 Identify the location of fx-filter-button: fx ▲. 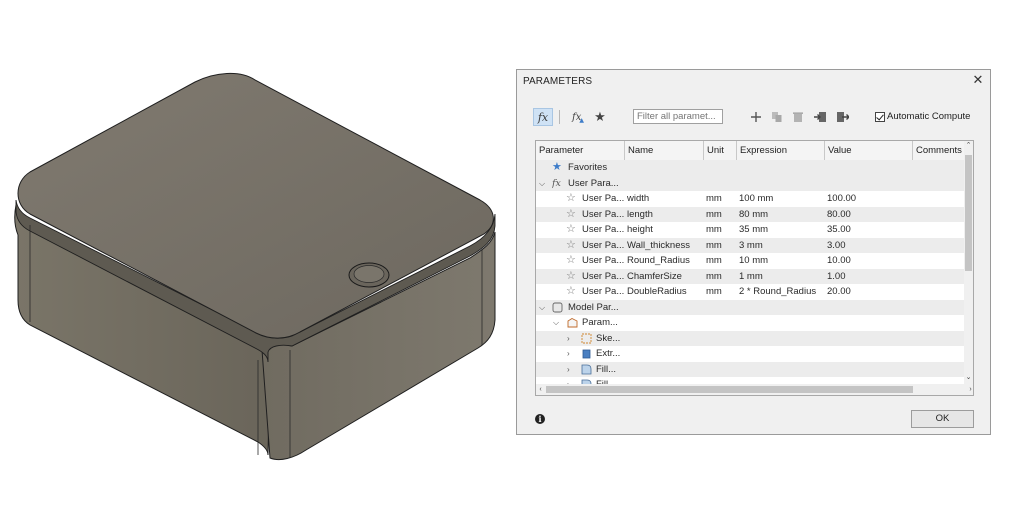
(578, 117).